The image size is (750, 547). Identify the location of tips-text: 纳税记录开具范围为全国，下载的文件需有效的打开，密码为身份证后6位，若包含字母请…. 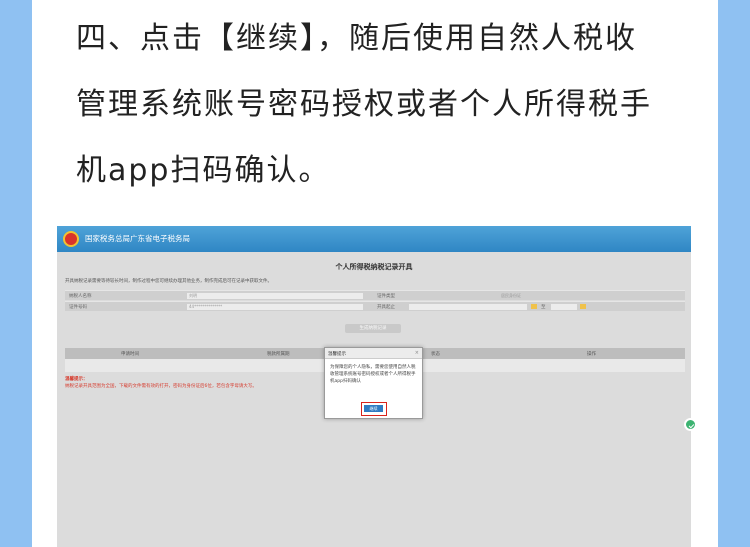
(161, 386).